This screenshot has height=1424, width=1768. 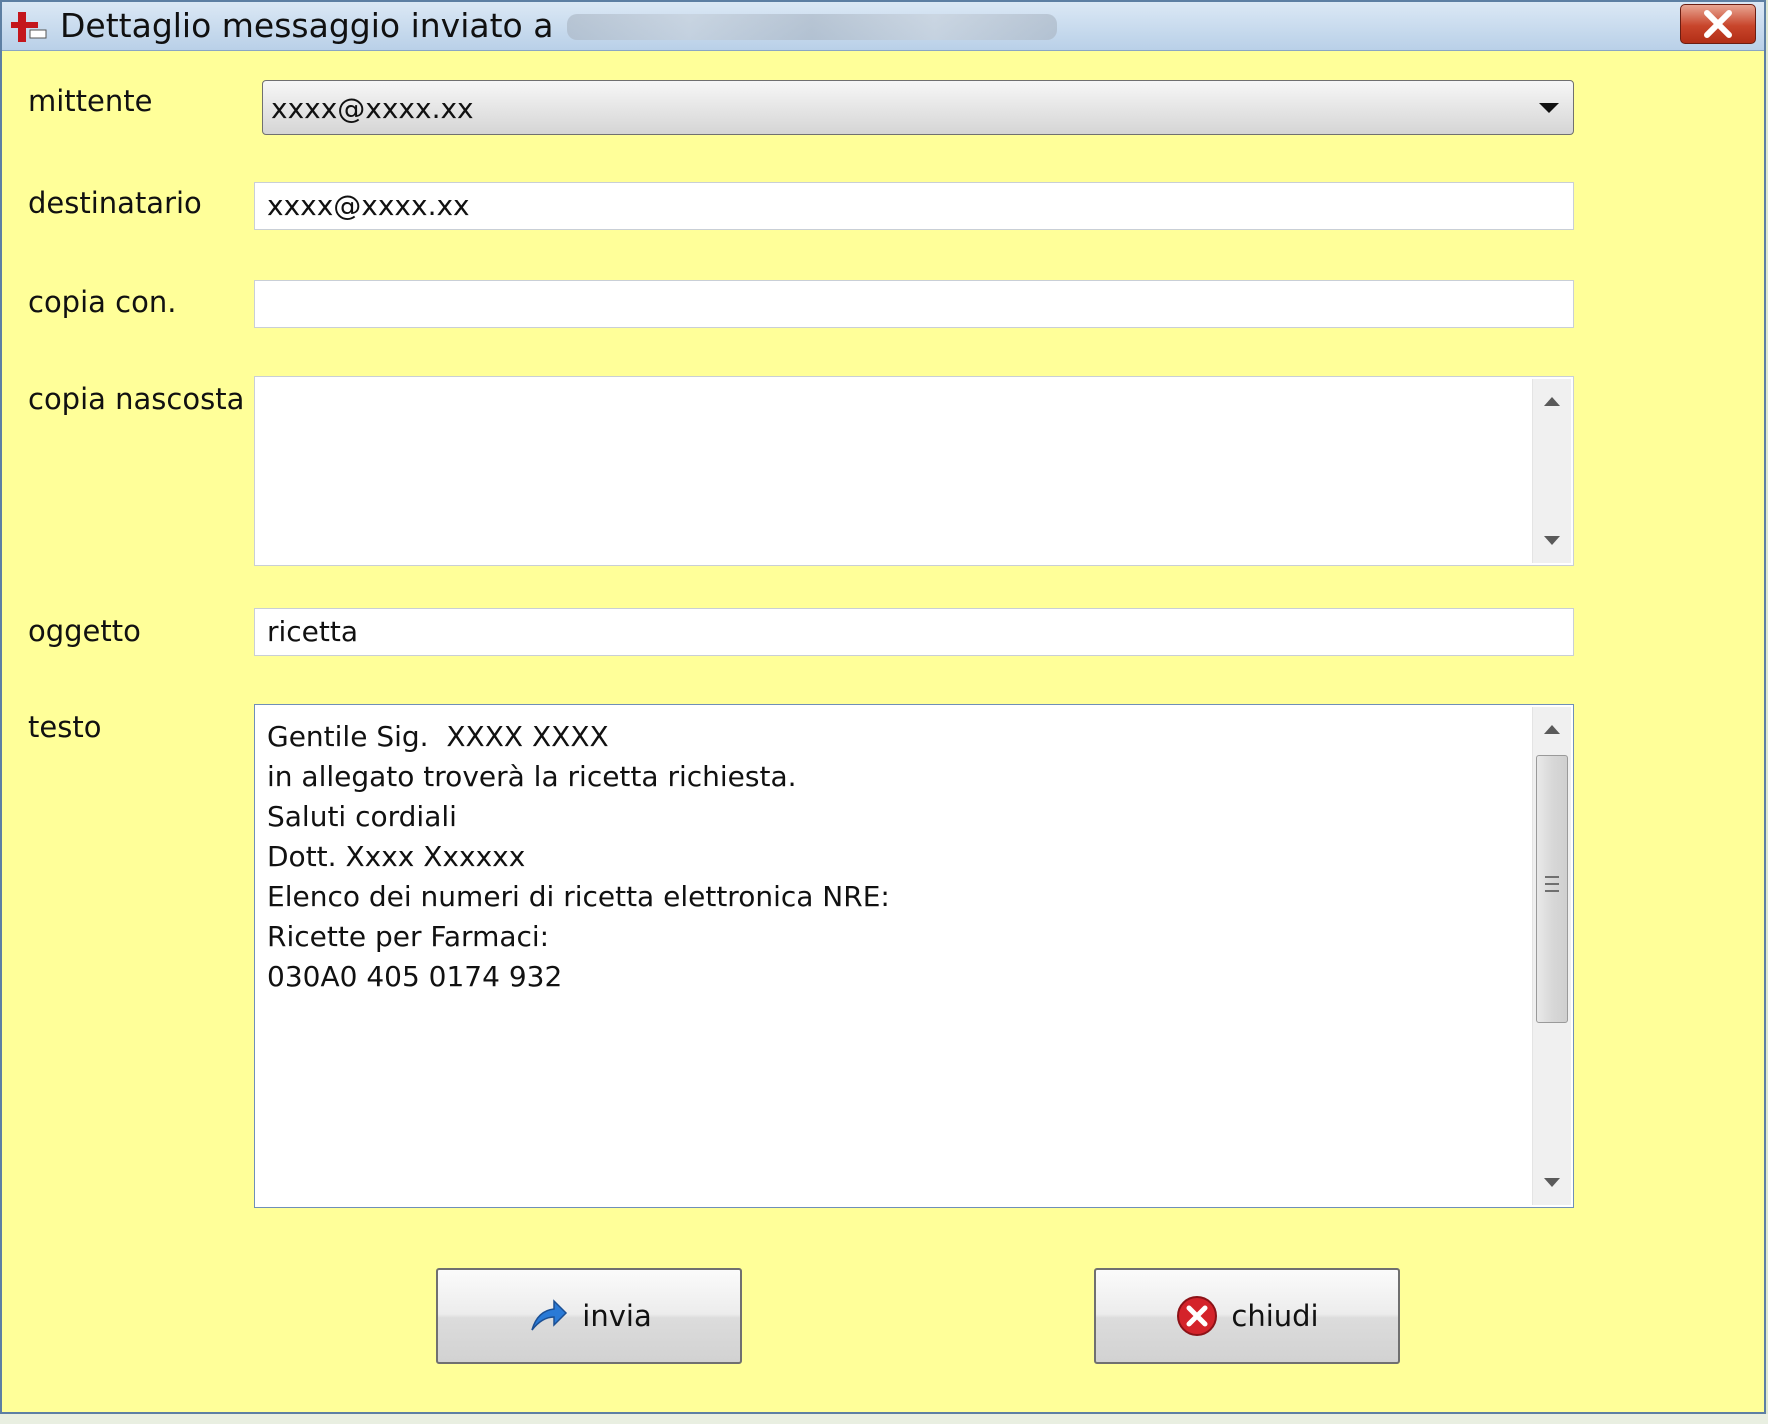 What do you see at coordinates (914, 304) in the screenshot?
I see `copia-con-field` at bounding box center [914, 304].